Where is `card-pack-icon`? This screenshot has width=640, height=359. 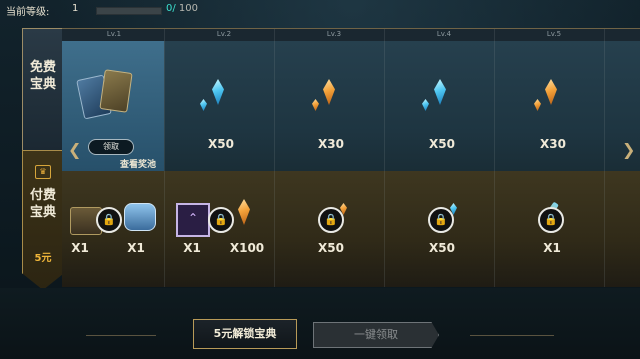 card-pack-icon is located at coordinates (108, 96).